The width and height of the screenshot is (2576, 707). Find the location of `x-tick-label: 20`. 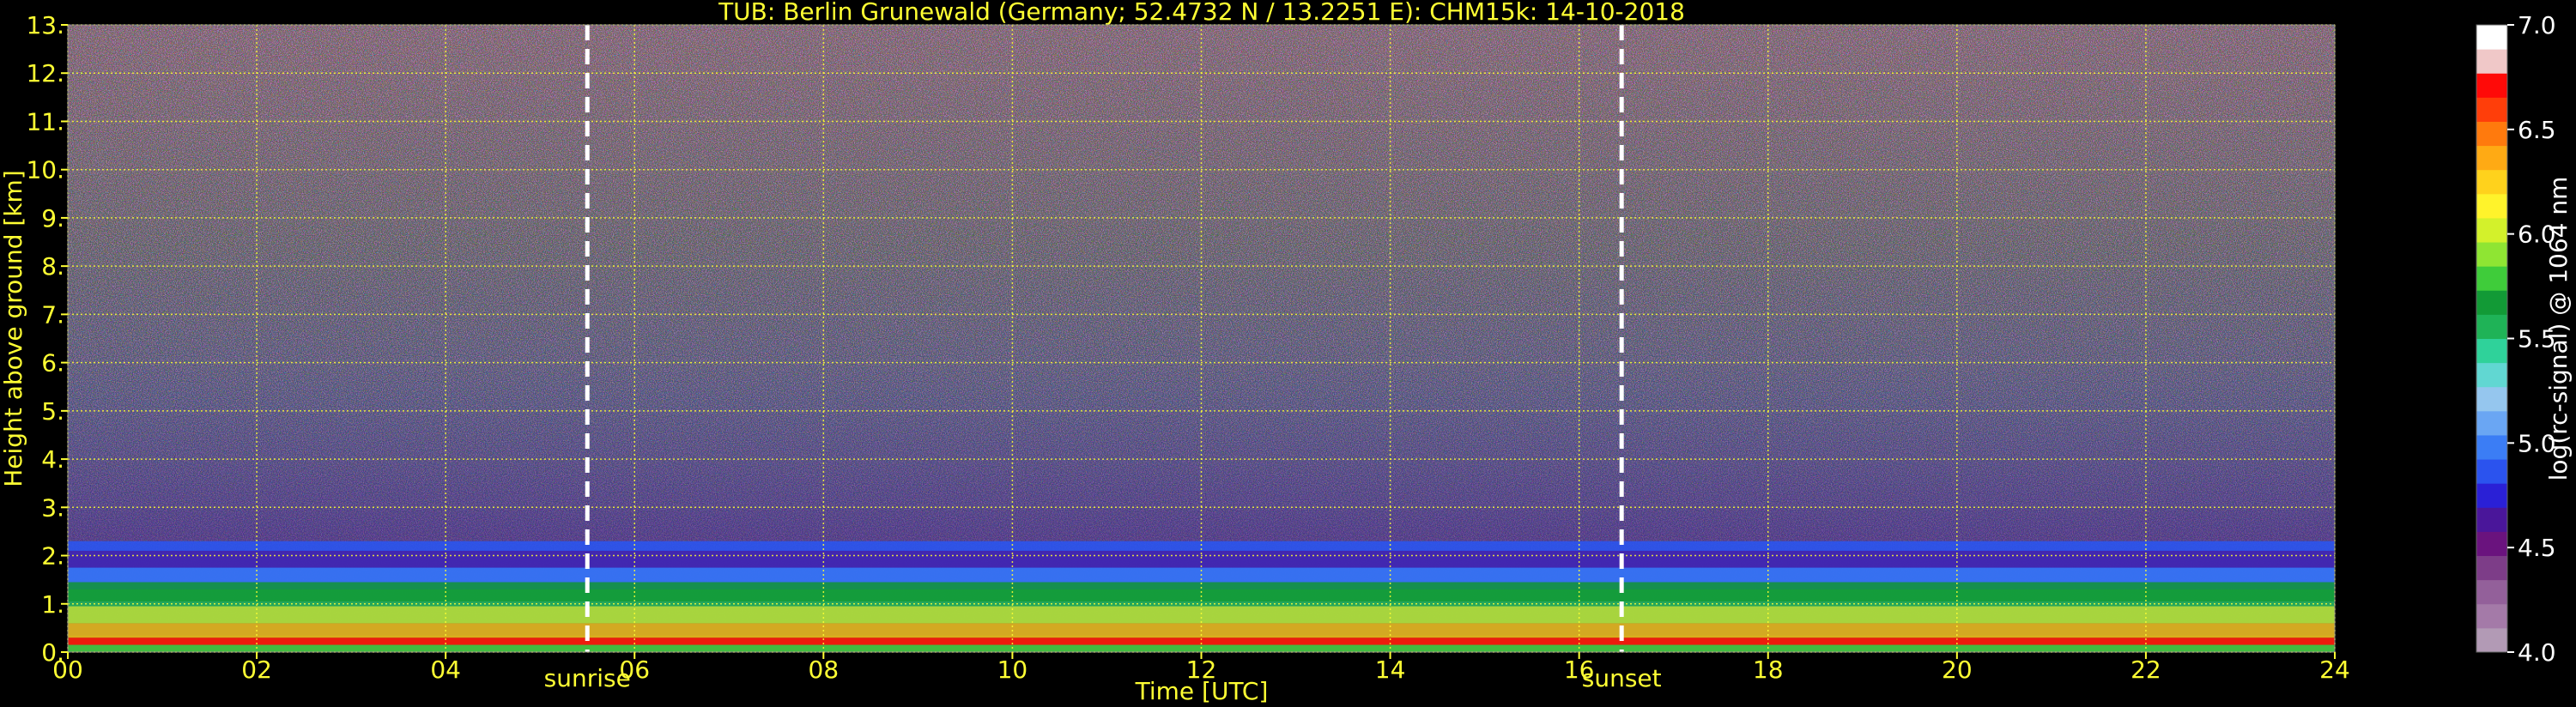

x-tick-label: 20 is located at coordinates (1957, 670).